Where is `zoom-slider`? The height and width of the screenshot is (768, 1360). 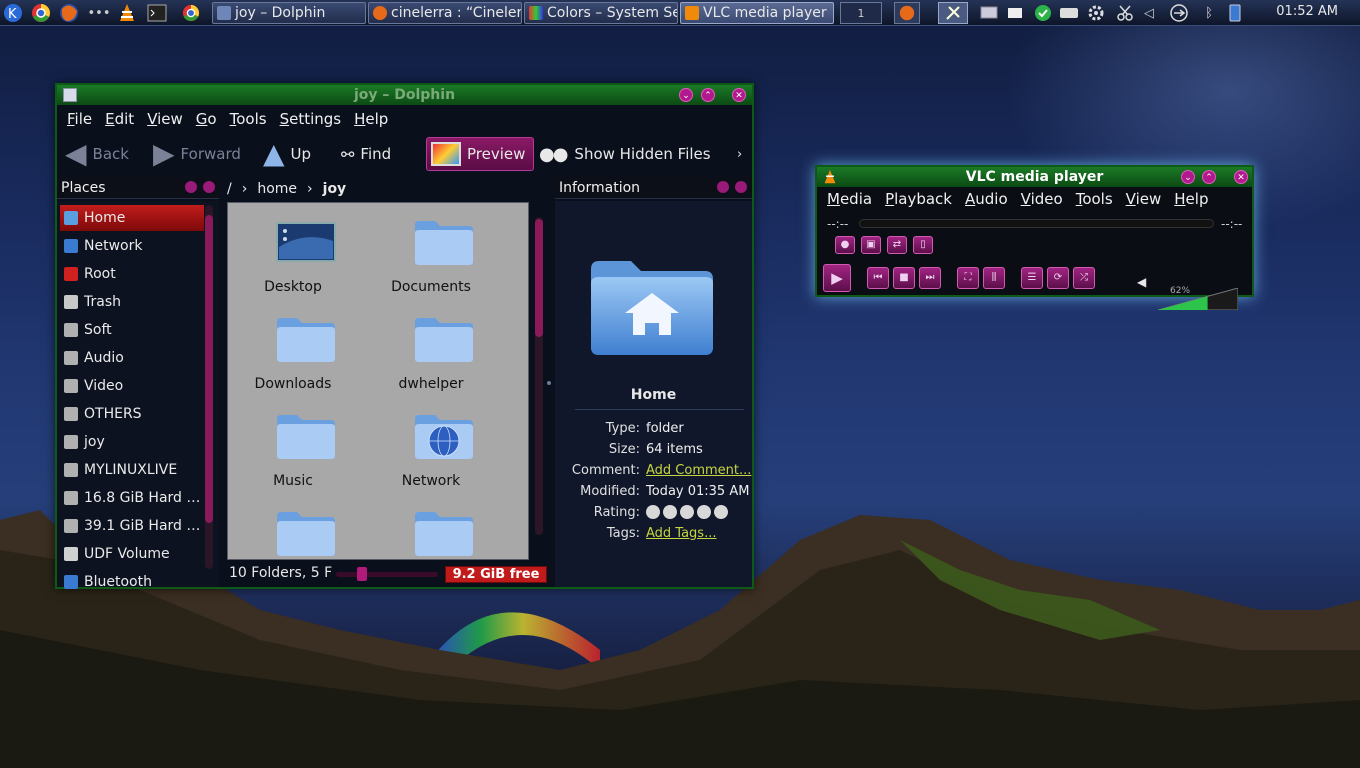 zoom-slider is located at coordinates (387, 574).